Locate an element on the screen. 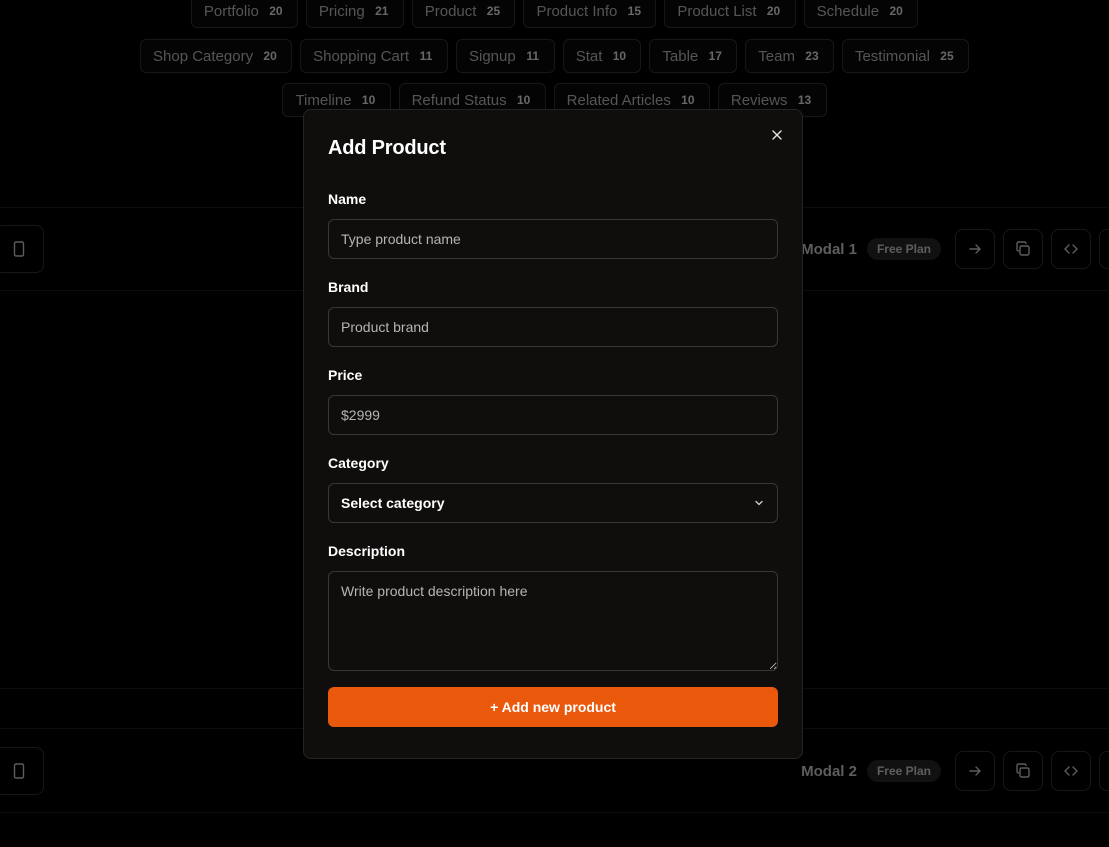  brand-input is located at coordinates (553, 327).